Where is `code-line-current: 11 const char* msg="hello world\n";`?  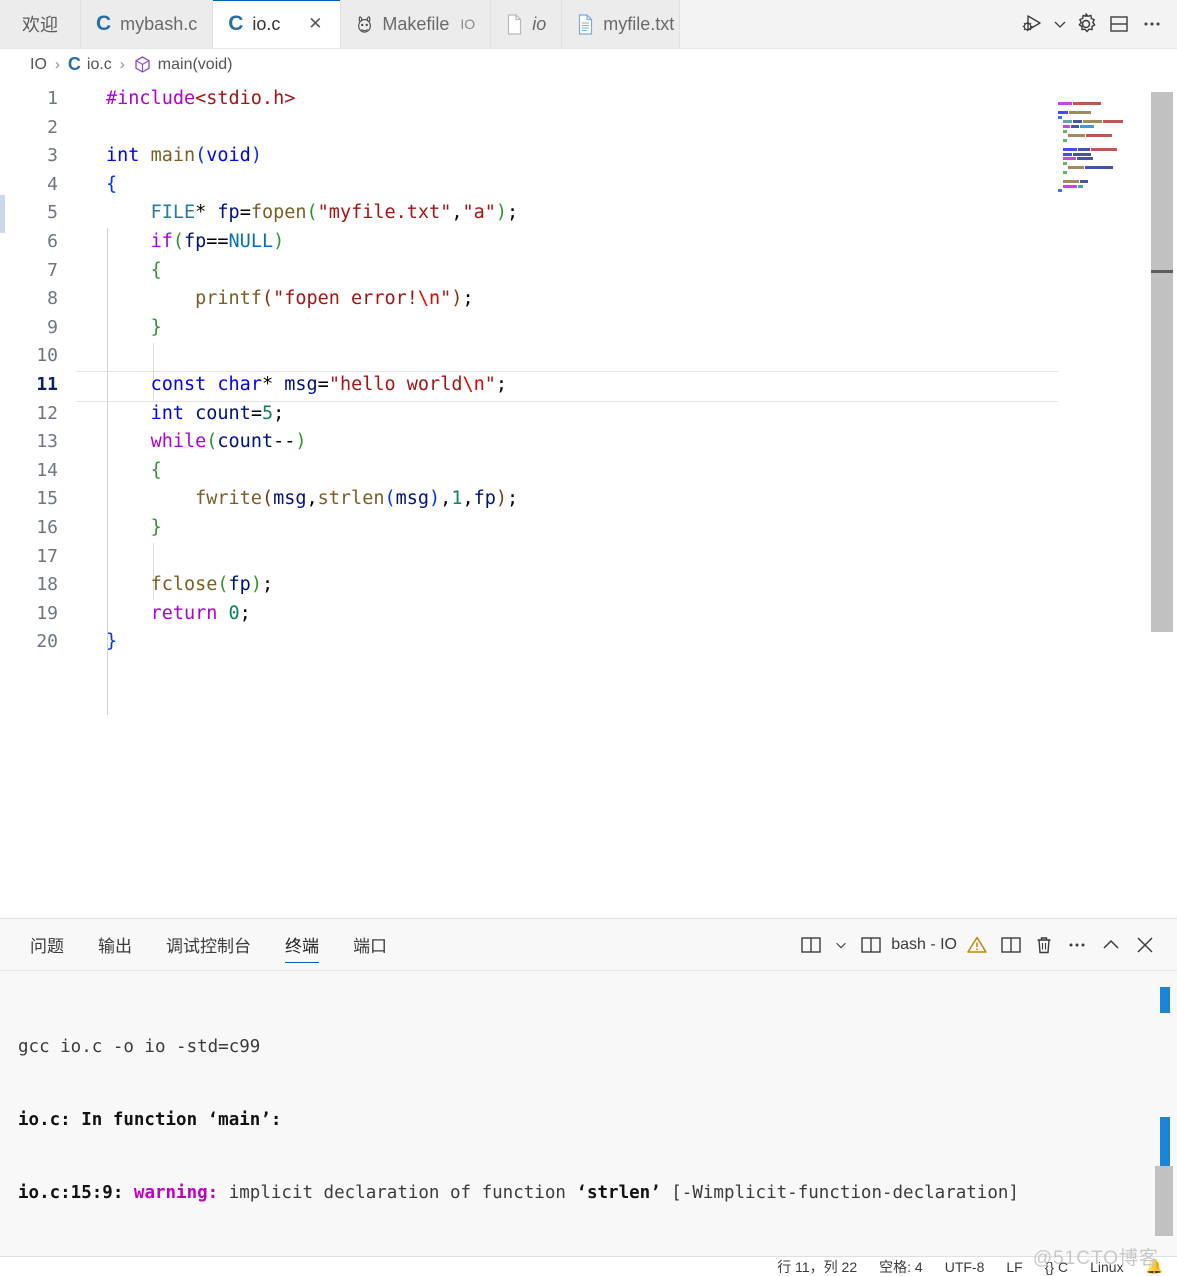 code-line-current: 11 const char* msg="hello world\n"; is located at coordinates (588, 386).